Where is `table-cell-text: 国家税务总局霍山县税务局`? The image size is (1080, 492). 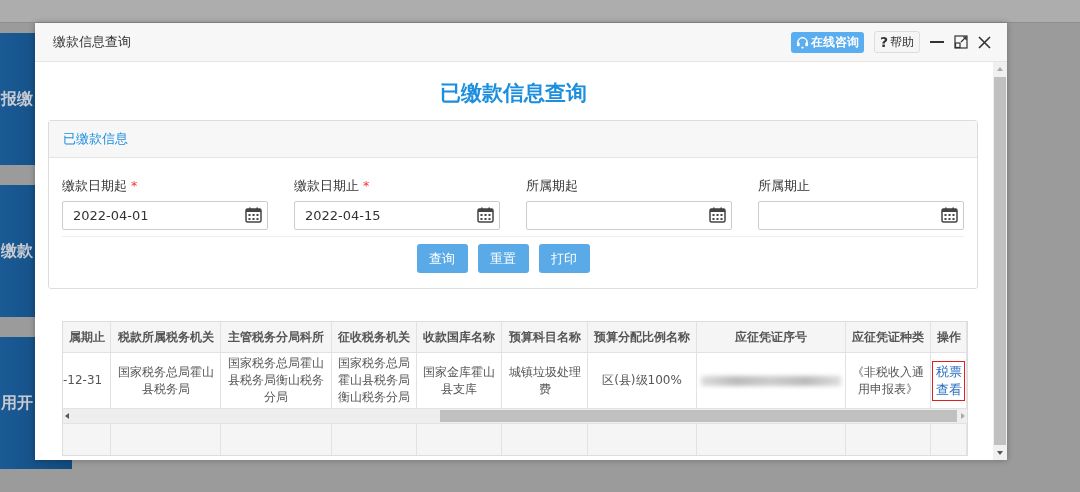 table-cell-text: 国家税务总局霍山县税务局 is located at coordinates (165, 380).